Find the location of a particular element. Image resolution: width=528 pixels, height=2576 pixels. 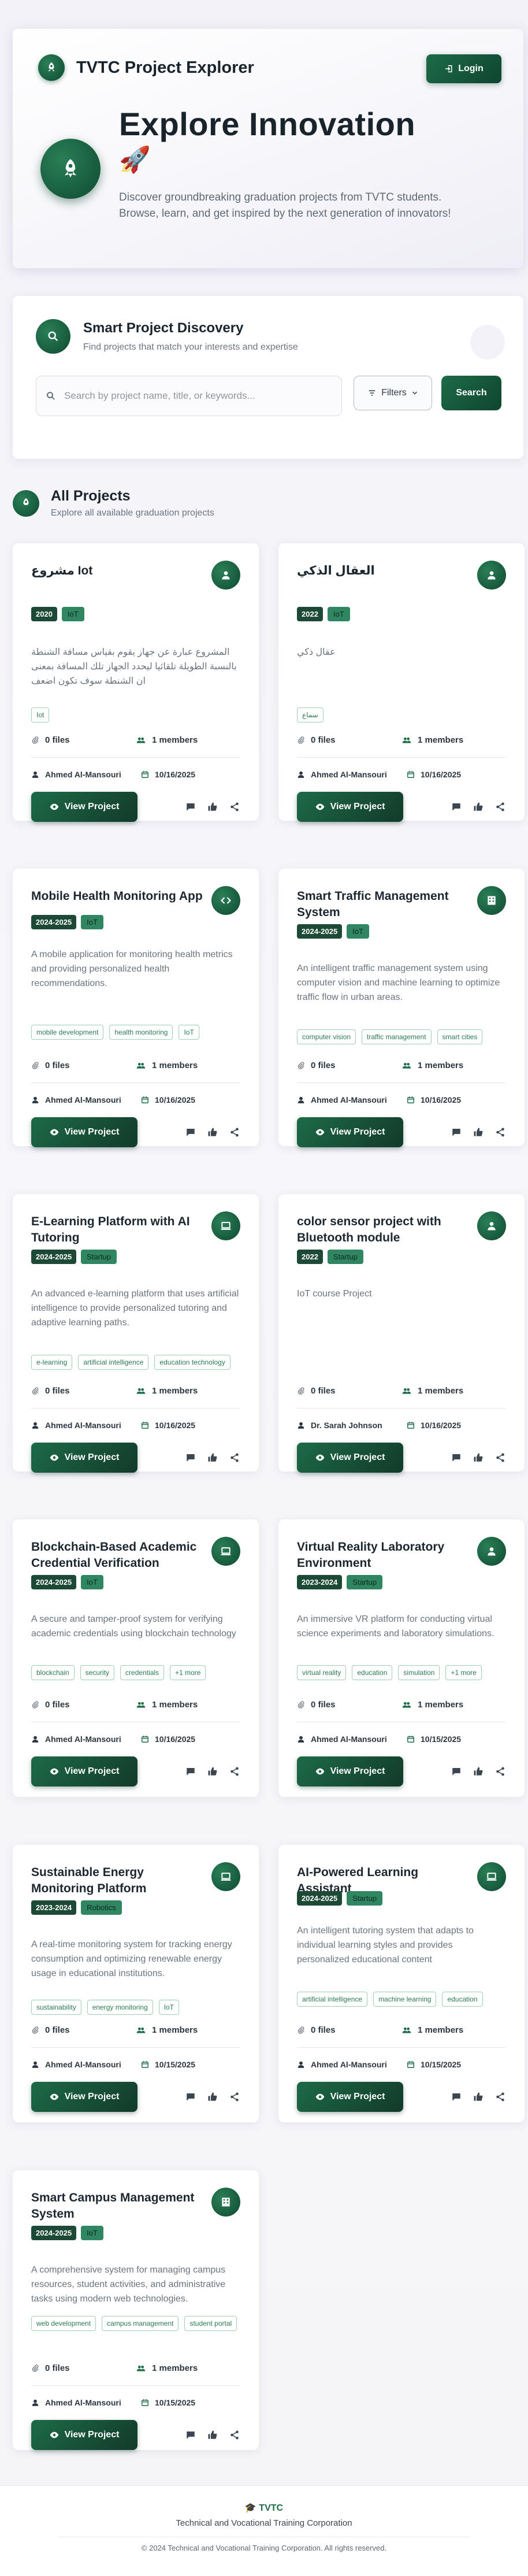

tag: sustainability is located at coordinates (56, 2007).